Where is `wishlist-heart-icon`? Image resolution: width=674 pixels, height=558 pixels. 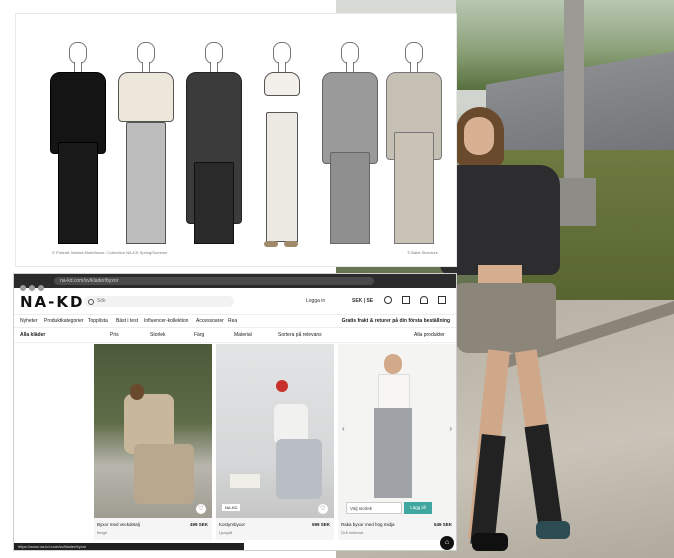 wishlist-heart-icon is located at coordinates (424, 300).